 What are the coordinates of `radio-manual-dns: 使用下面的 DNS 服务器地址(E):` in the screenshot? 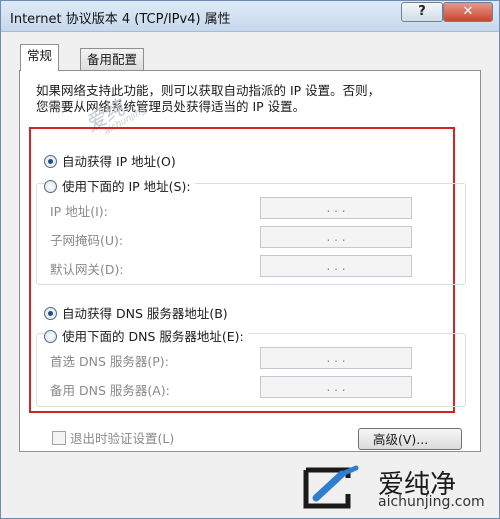 It's located at (146, 335).